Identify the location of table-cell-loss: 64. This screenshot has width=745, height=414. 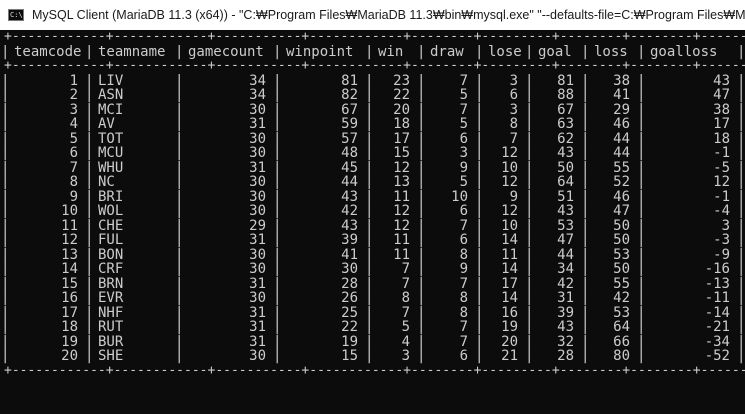
(621, 327).